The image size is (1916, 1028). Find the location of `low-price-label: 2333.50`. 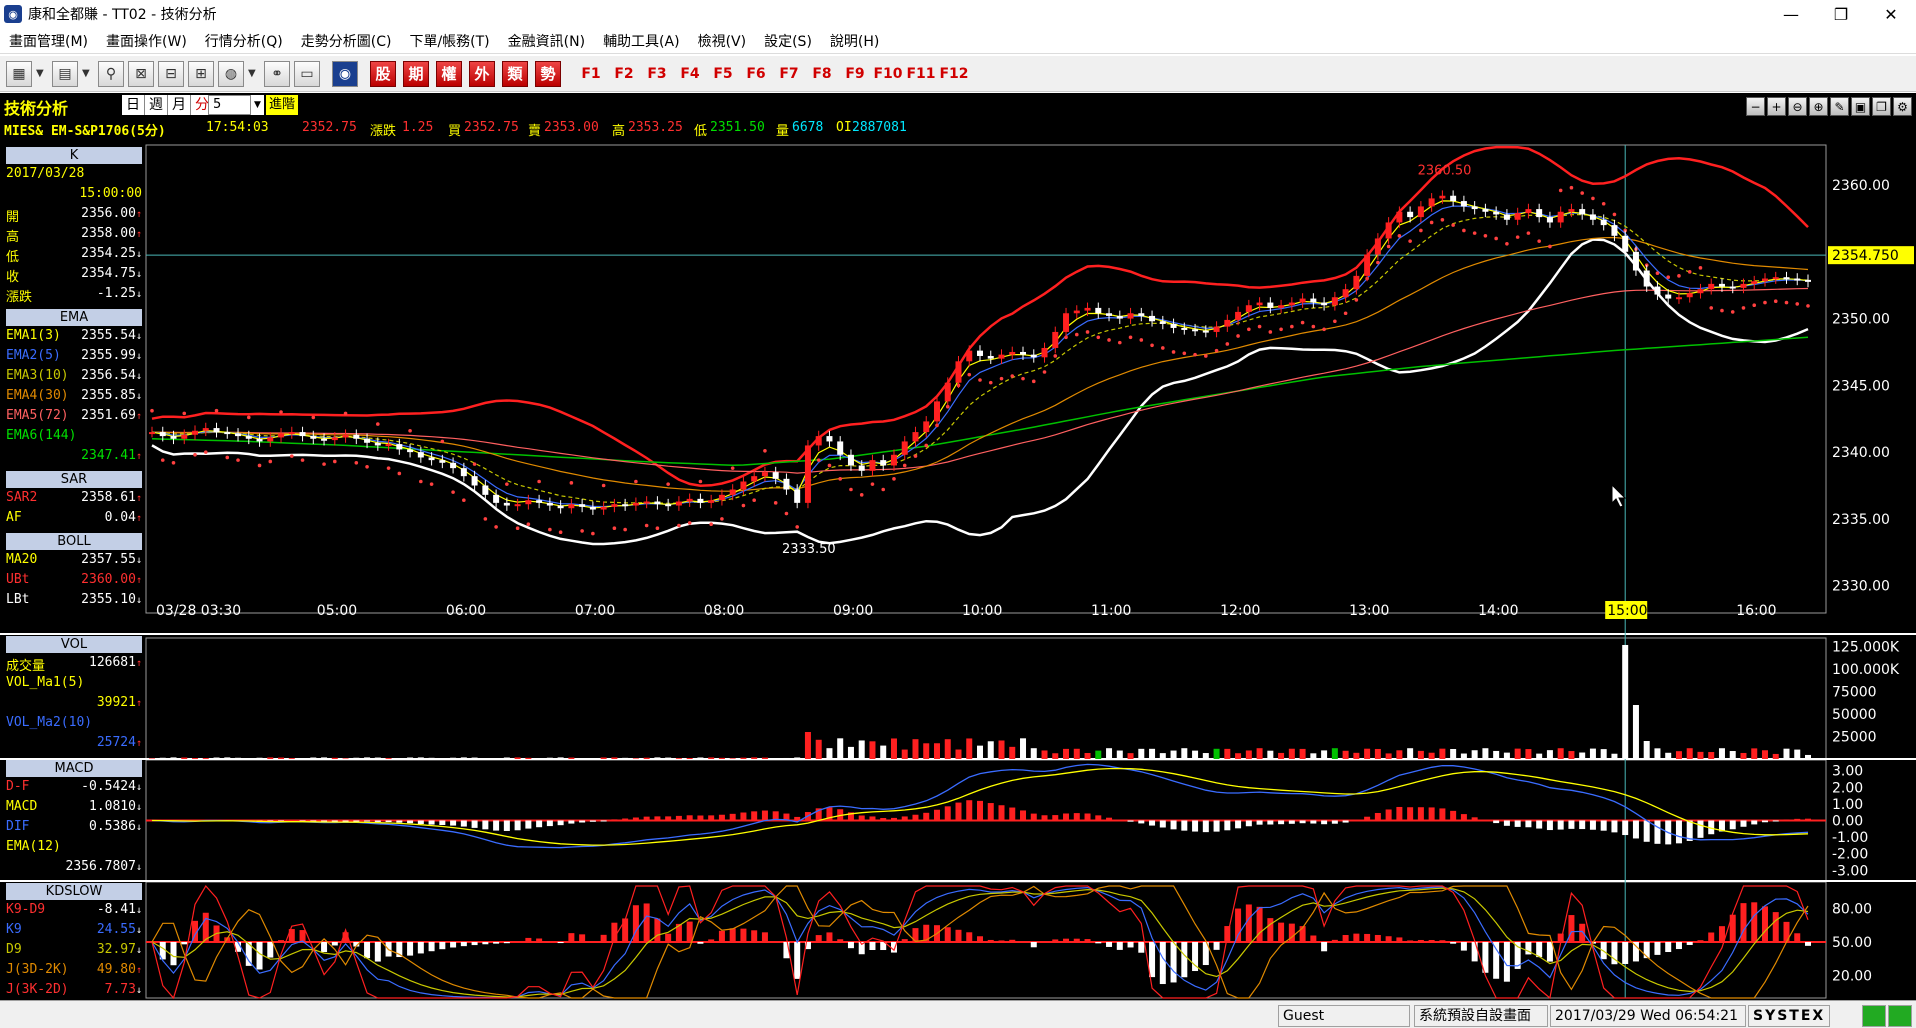

low-price-label: 2333.50 is located at coordinates (809, 549).